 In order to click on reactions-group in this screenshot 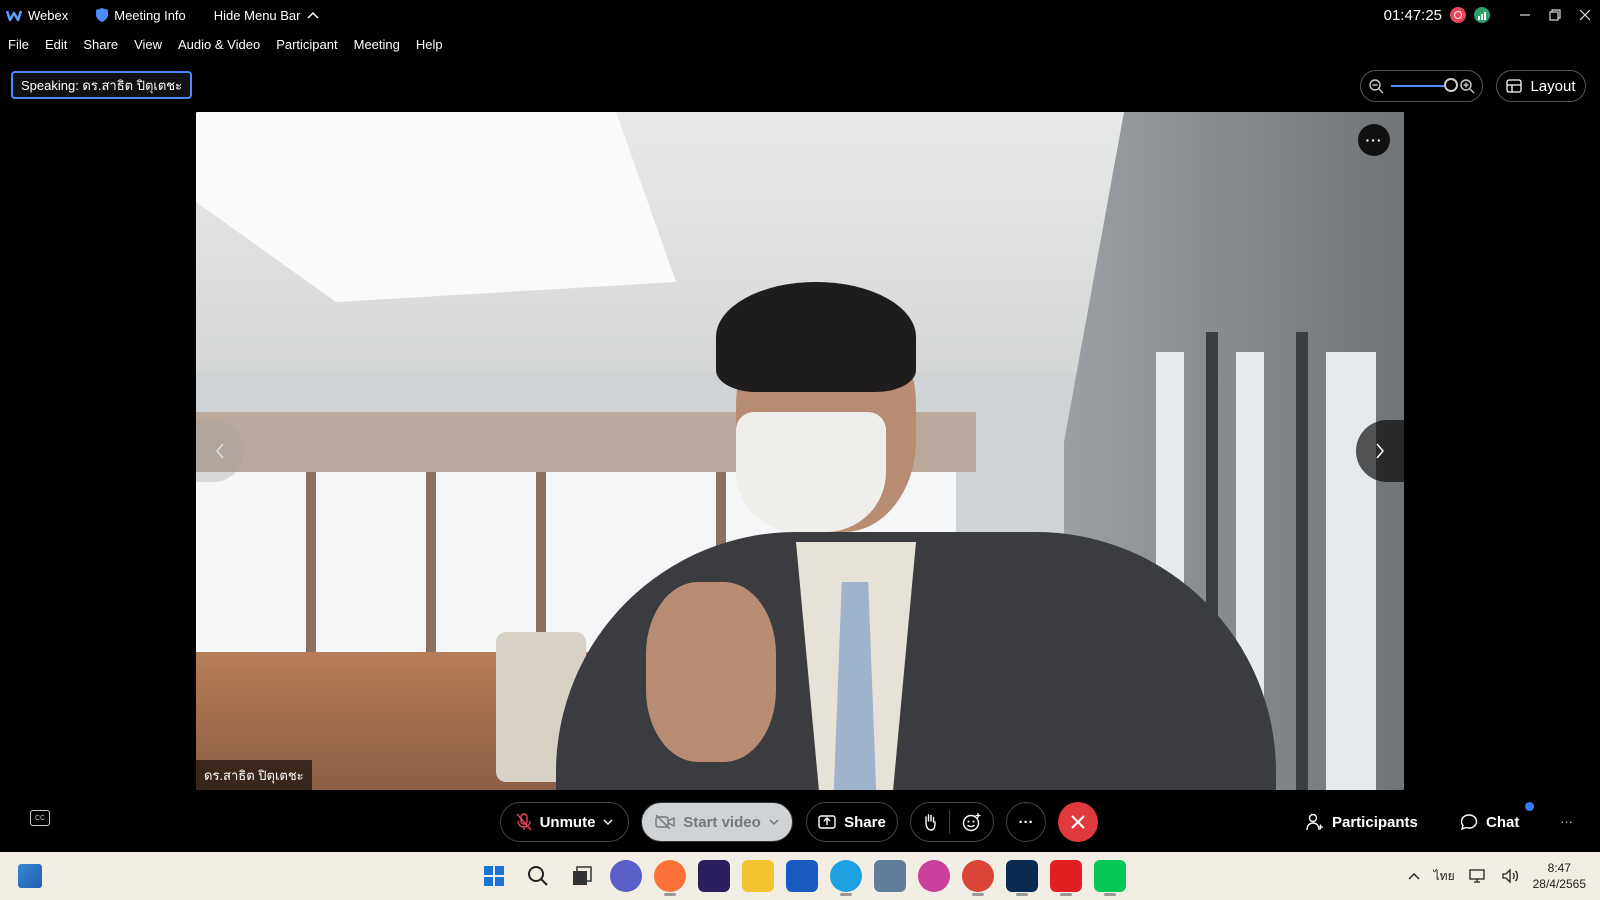, I will do `click(952, 822)`.